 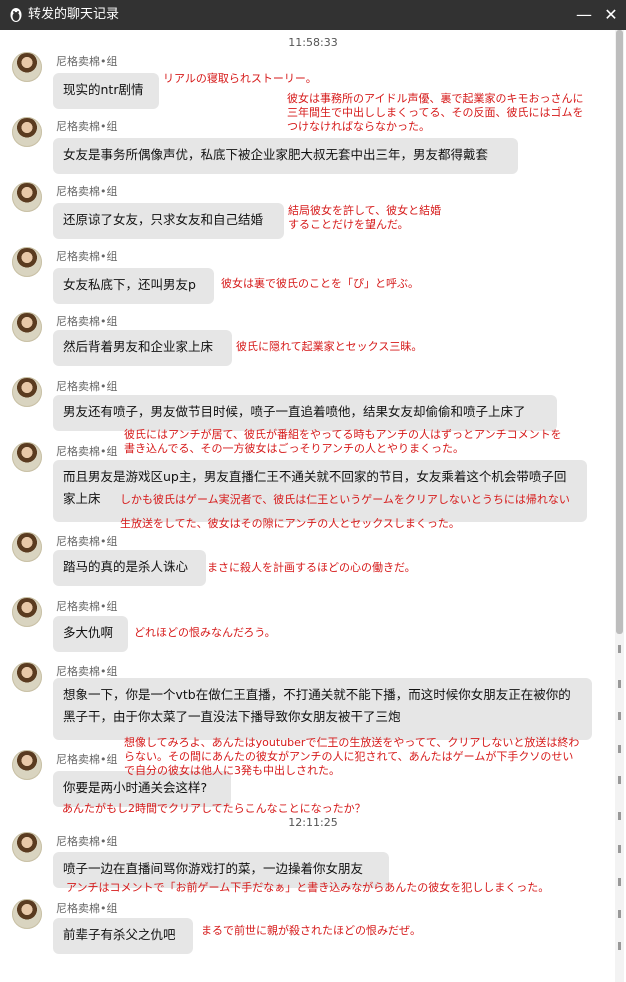 What do you see at coordinates (133, 286) in the screenshot?
I see `message-bubble: 女友私底下，还叫男友p` at bounding box center [133, 286].